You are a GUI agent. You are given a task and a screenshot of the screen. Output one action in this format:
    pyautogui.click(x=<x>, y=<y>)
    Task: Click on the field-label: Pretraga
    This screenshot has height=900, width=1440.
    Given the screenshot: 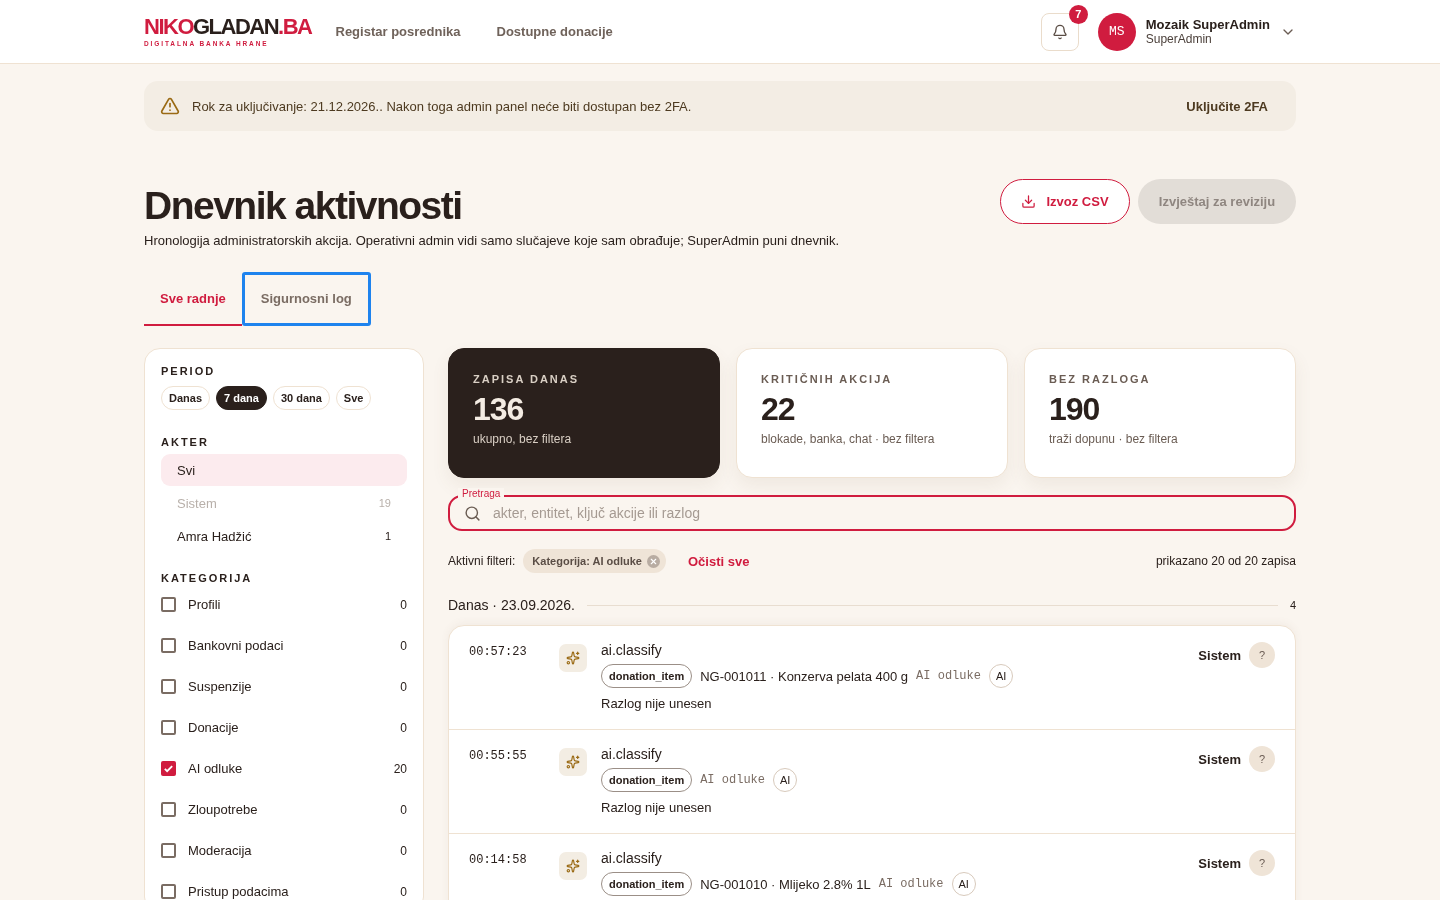 What is the action you would take?
    pyautogui.click(x=481, y=494)
    